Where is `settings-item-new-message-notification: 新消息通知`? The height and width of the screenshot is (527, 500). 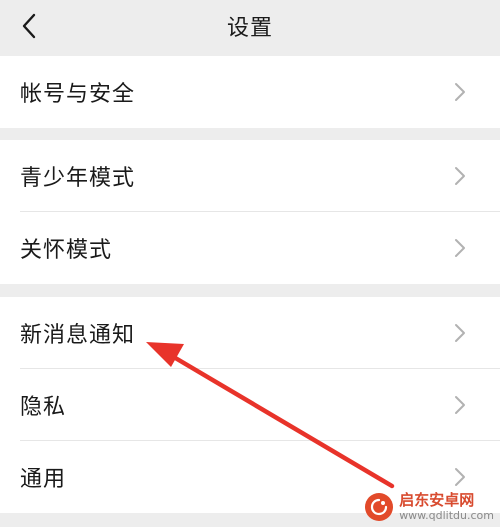 settings-item-new-message-notification: 新消息通知 is located at coordinates (250, 333).